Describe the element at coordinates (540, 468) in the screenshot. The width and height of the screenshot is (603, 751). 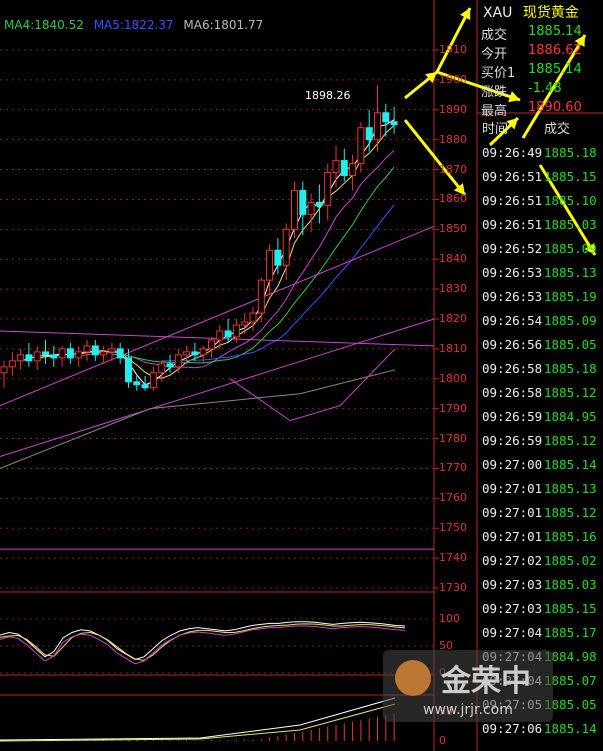
I see `tick-row: 09:27:00 1885.14` at that location.